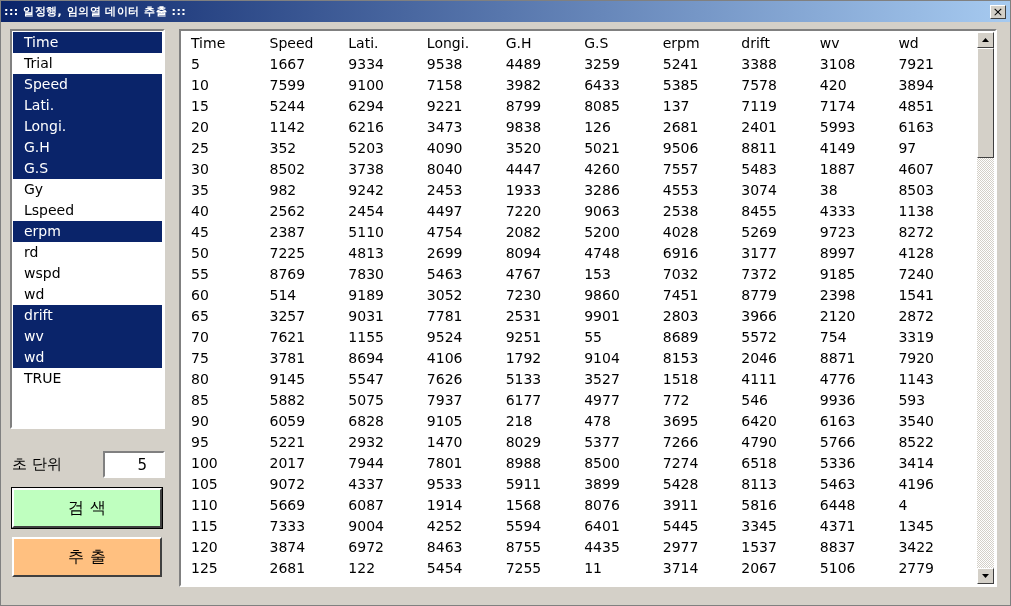  I want to click on table-cell: 7158, so click(466, 84).